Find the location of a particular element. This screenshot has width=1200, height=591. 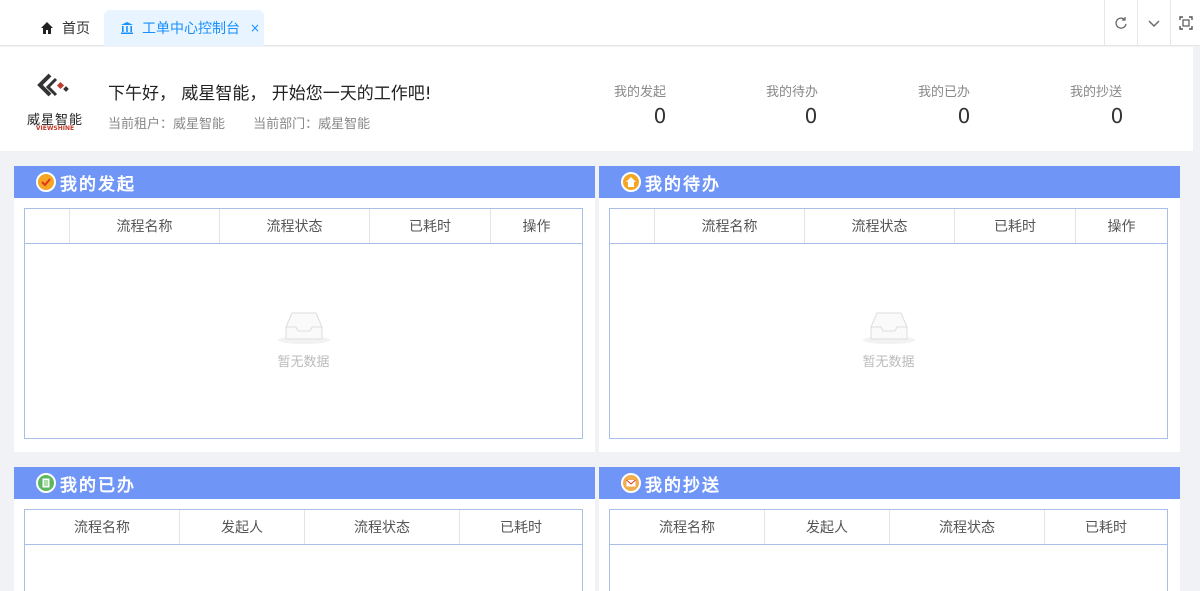

cc-table: 流程名称 发起人 流程状态 已耗时 is located at coordinates (888, 550).